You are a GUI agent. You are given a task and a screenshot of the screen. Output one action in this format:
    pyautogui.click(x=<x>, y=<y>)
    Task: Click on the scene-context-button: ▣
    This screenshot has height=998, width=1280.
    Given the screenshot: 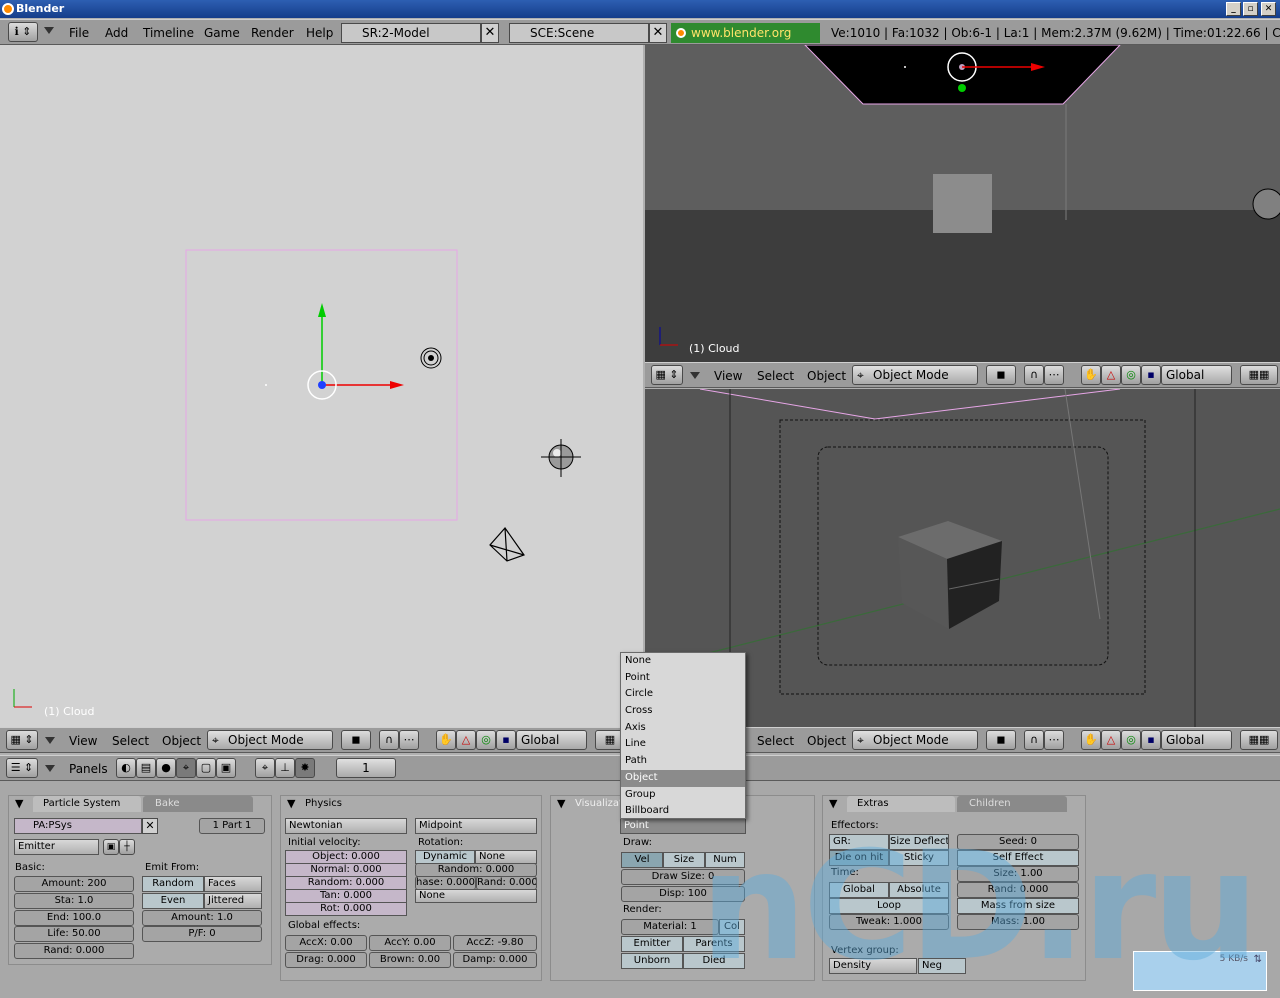 What is the action you would take?
    pyautogui.click(x=226, y=768)
    